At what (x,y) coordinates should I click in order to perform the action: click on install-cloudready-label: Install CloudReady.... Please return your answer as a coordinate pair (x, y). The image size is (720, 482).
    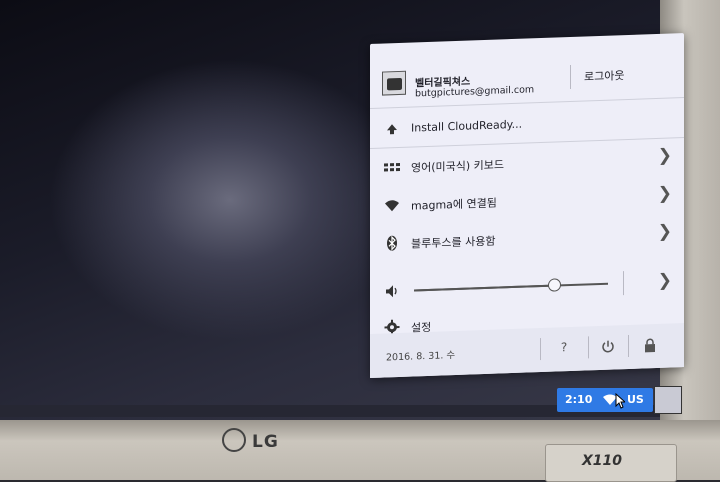
    Looking at the image, I should click on (467, 126).